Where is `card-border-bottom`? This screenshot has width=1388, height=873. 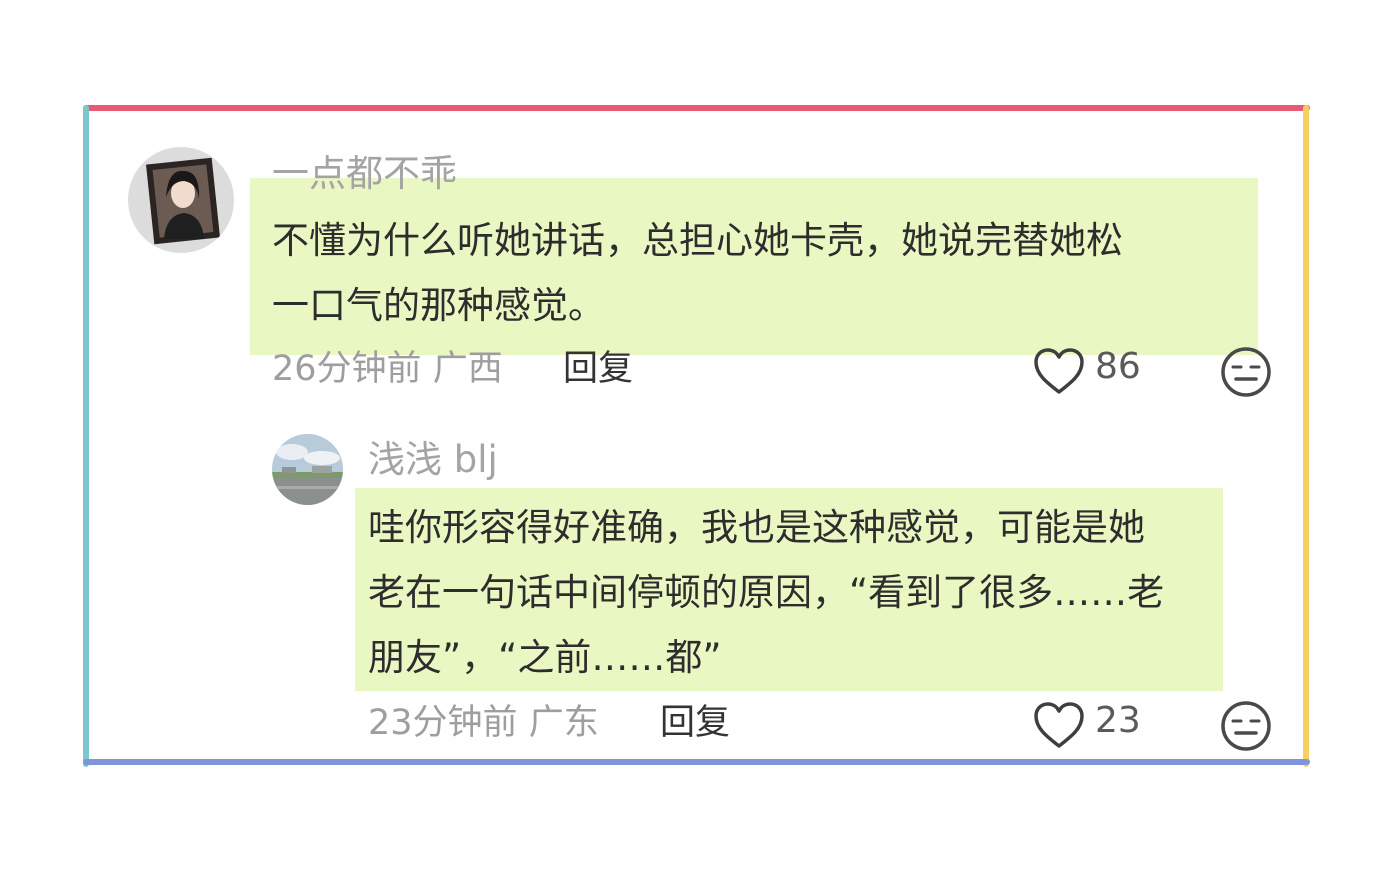
card-border-bottom is located at coordinates (696, 762).